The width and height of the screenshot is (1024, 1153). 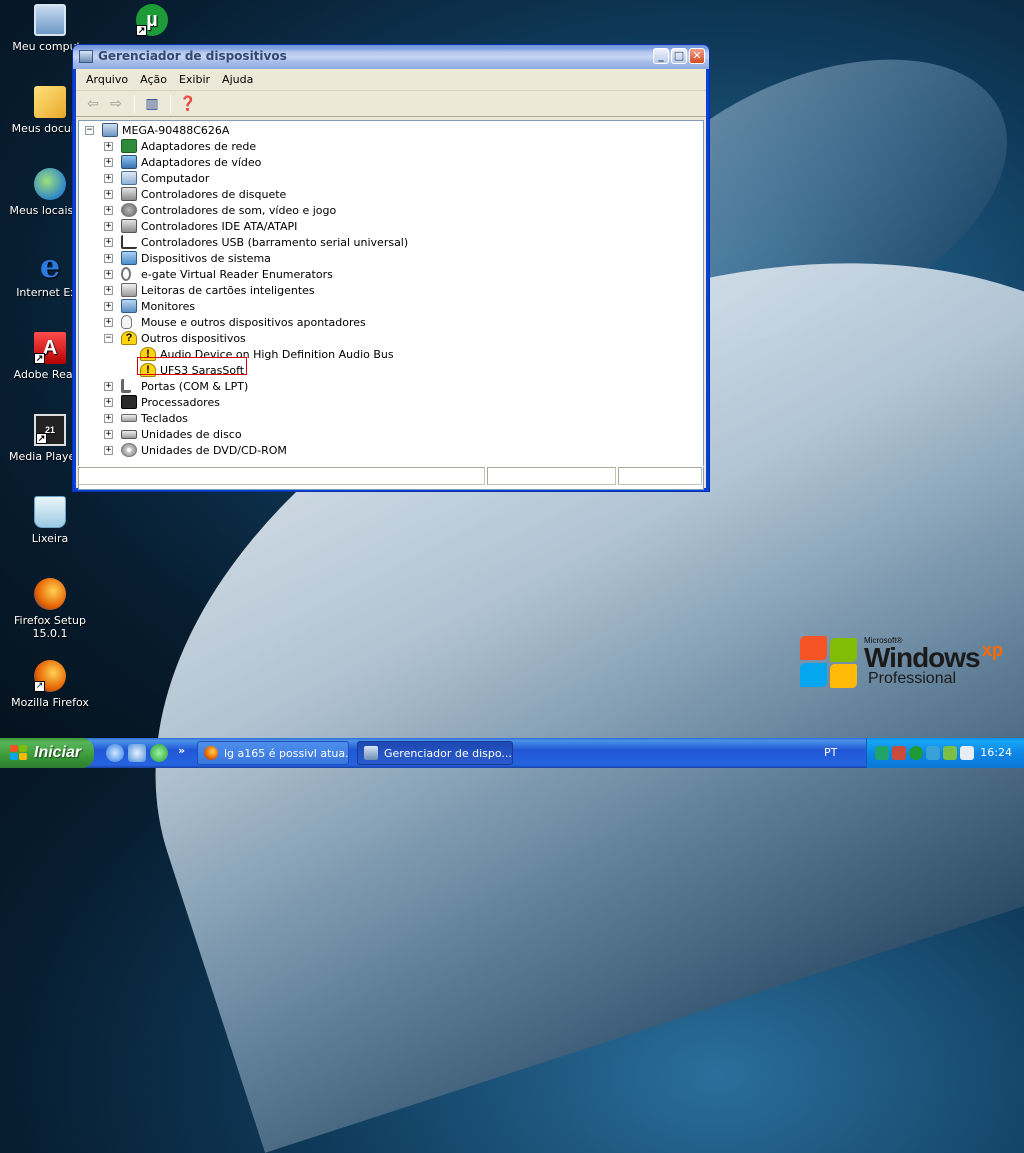 I want to click on desktop-icon-firefox: ↗ Mozilla Firefox, so click(x=50, y=684).